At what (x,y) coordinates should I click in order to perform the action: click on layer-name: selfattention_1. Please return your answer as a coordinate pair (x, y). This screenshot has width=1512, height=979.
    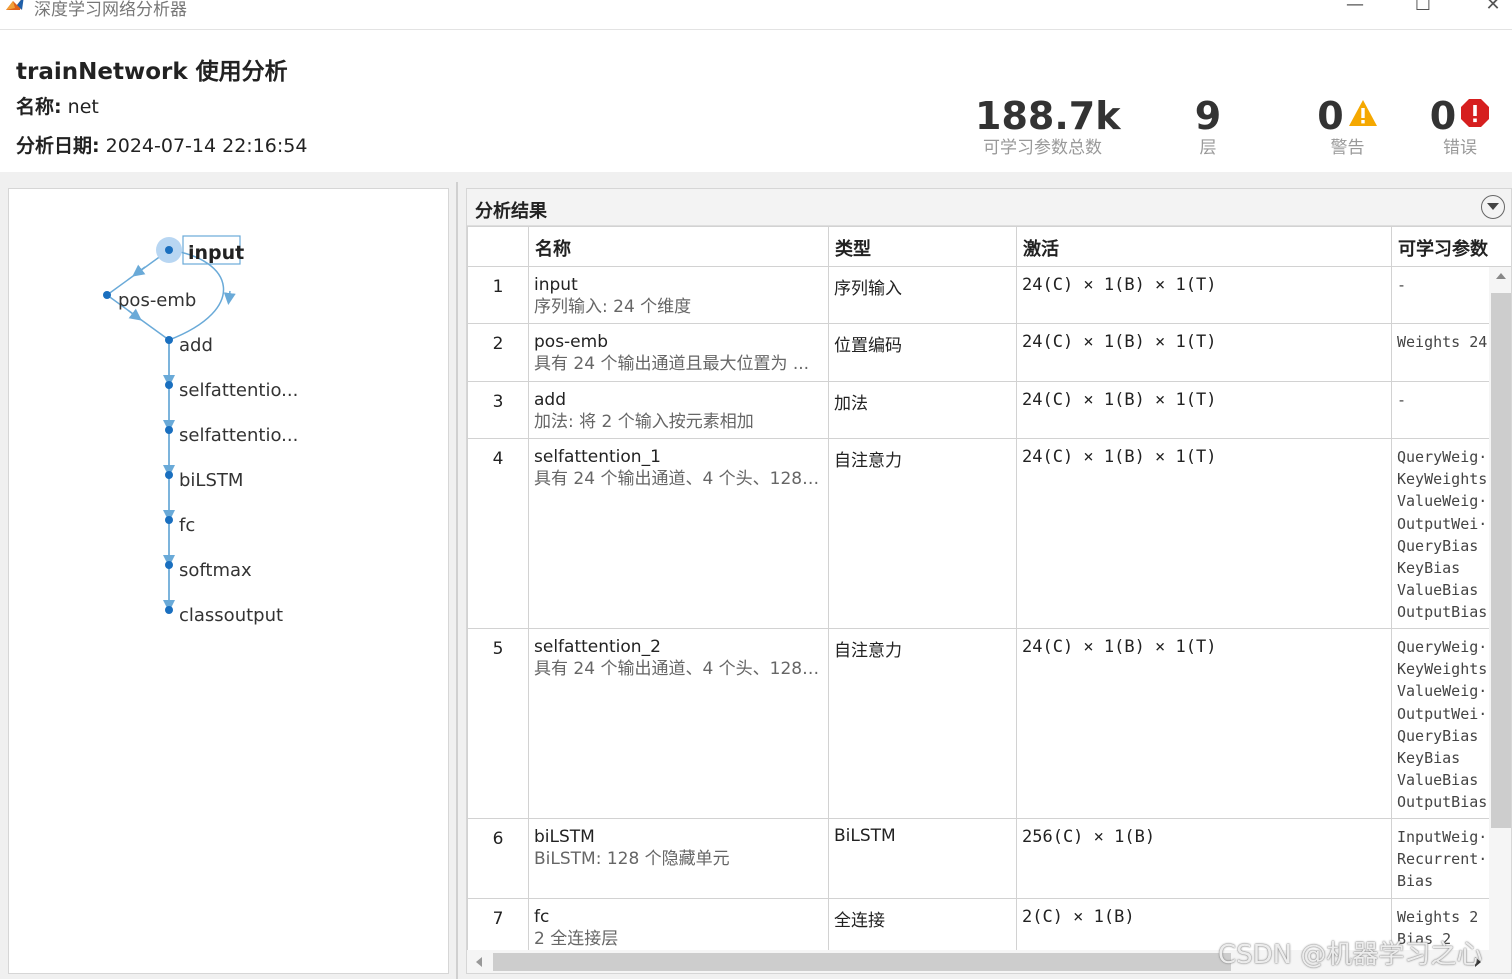
    Looking at the image, I should click on (597, 457).